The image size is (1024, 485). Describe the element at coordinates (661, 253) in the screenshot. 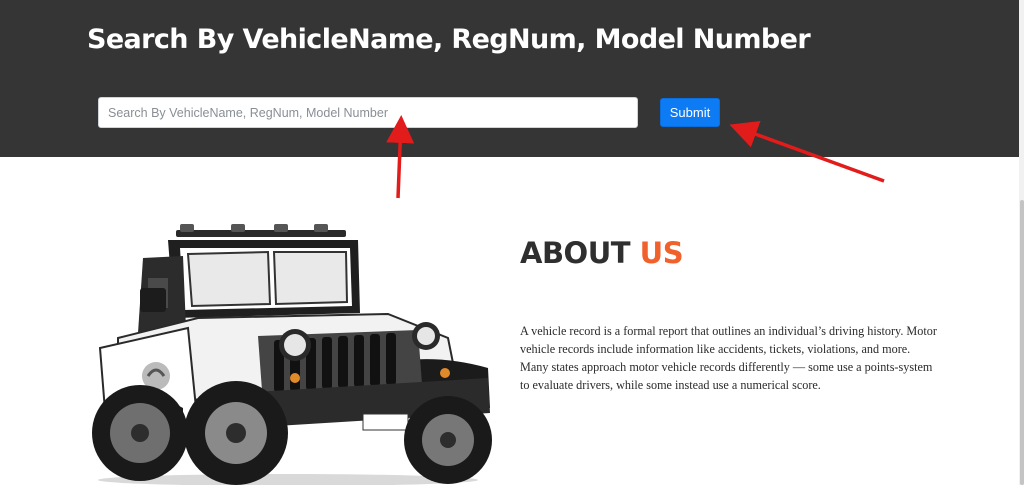

I see `about-heading-accent-word: US` at that location.